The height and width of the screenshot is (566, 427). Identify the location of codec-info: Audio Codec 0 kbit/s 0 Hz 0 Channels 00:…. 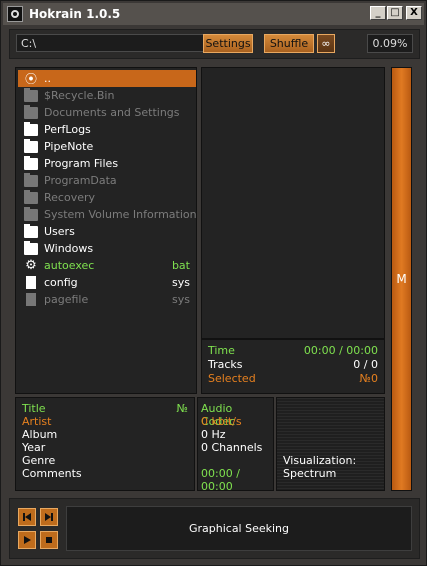
(235, 445).